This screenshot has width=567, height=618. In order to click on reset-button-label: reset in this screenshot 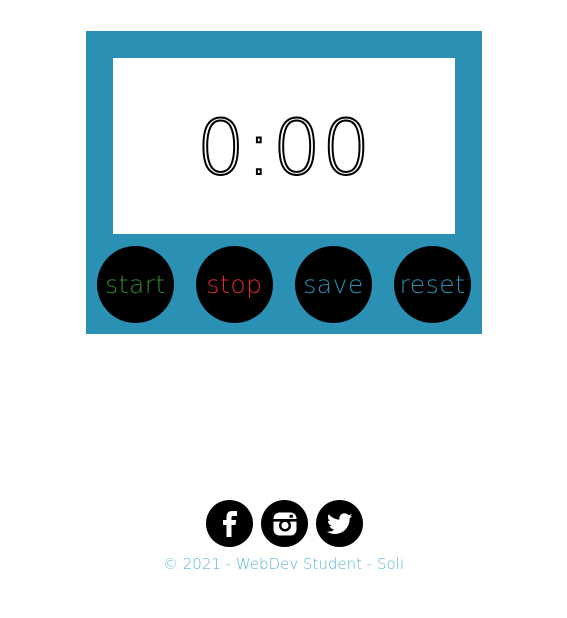, I will do `click(432, 284)`.